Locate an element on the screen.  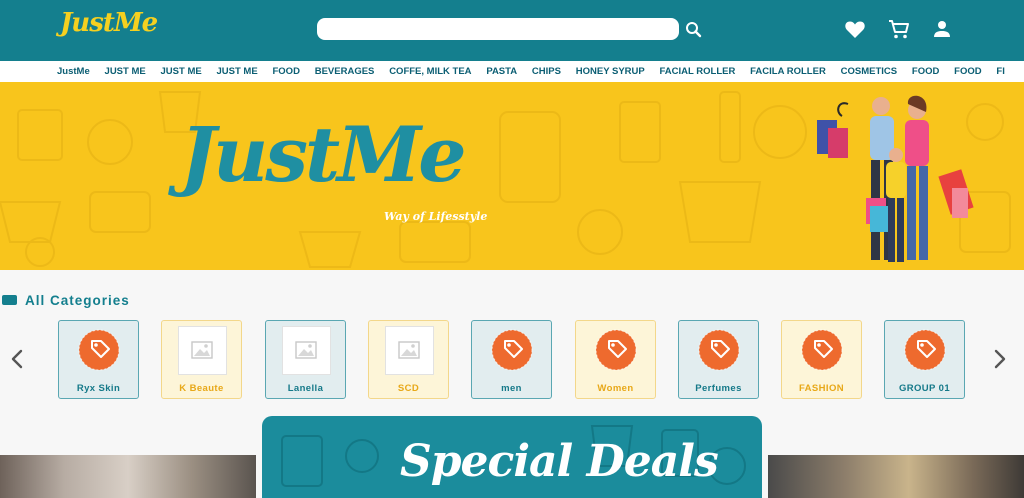
user-icon is located at coordinates (942, 29).